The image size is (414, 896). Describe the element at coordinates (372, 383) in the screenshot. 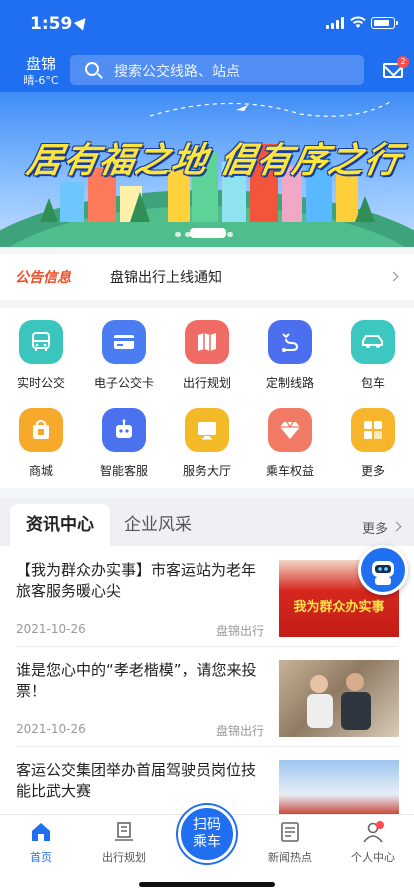

I see `service-label: 包车` at that location.